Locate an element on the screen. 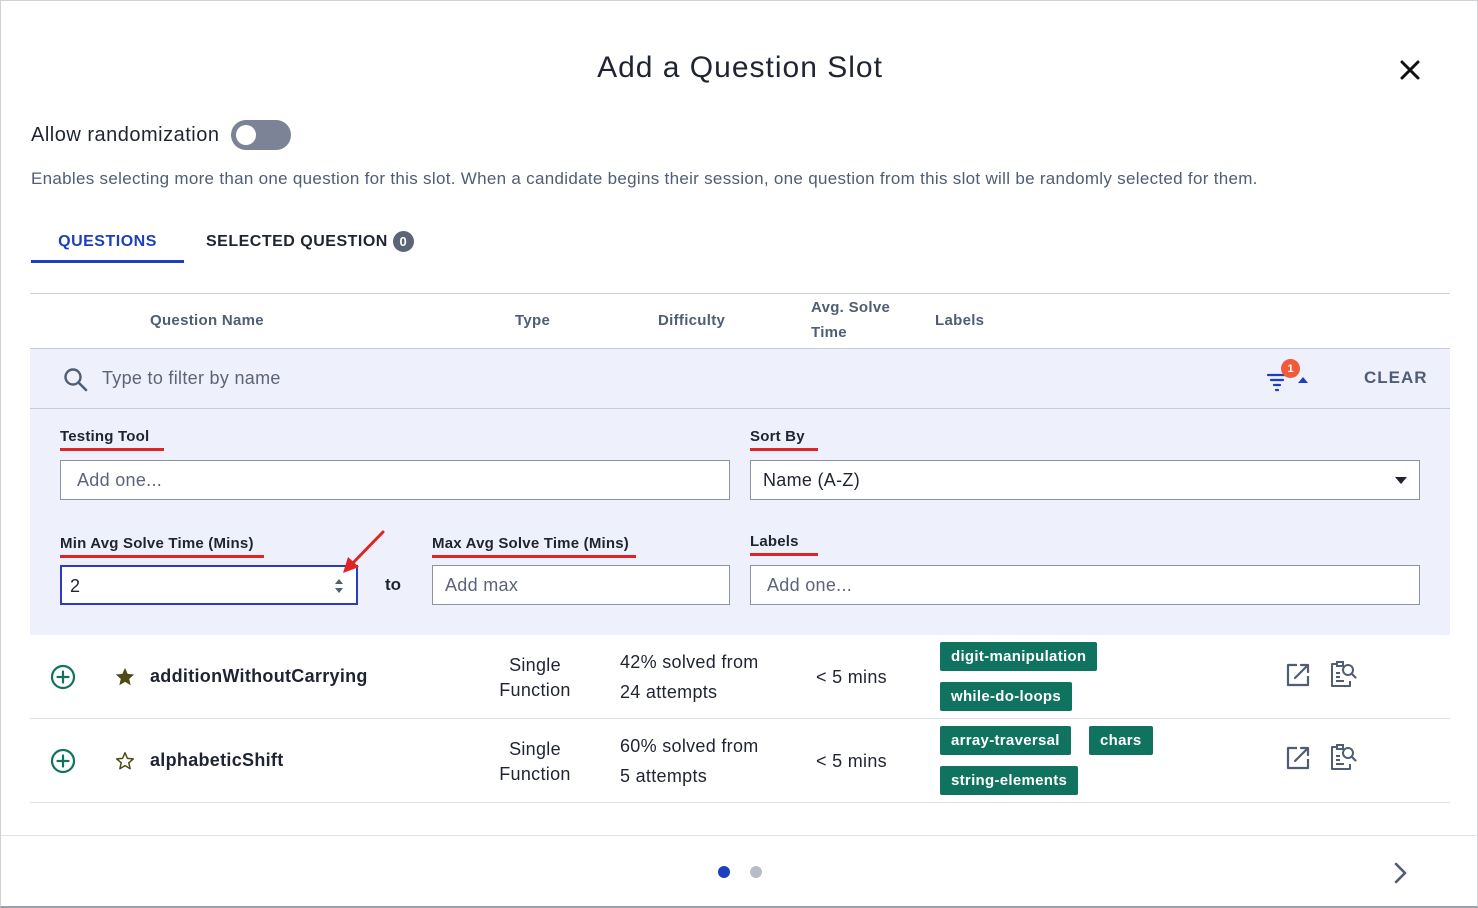 The image size is (1478, 908). next-page-button is located at coordinates (1401, 873).